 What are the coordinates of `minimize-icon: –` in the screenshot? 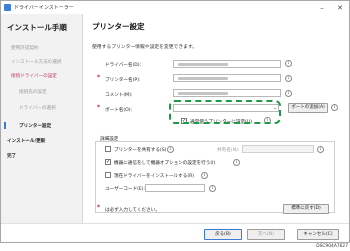 It's located at (322, 7).